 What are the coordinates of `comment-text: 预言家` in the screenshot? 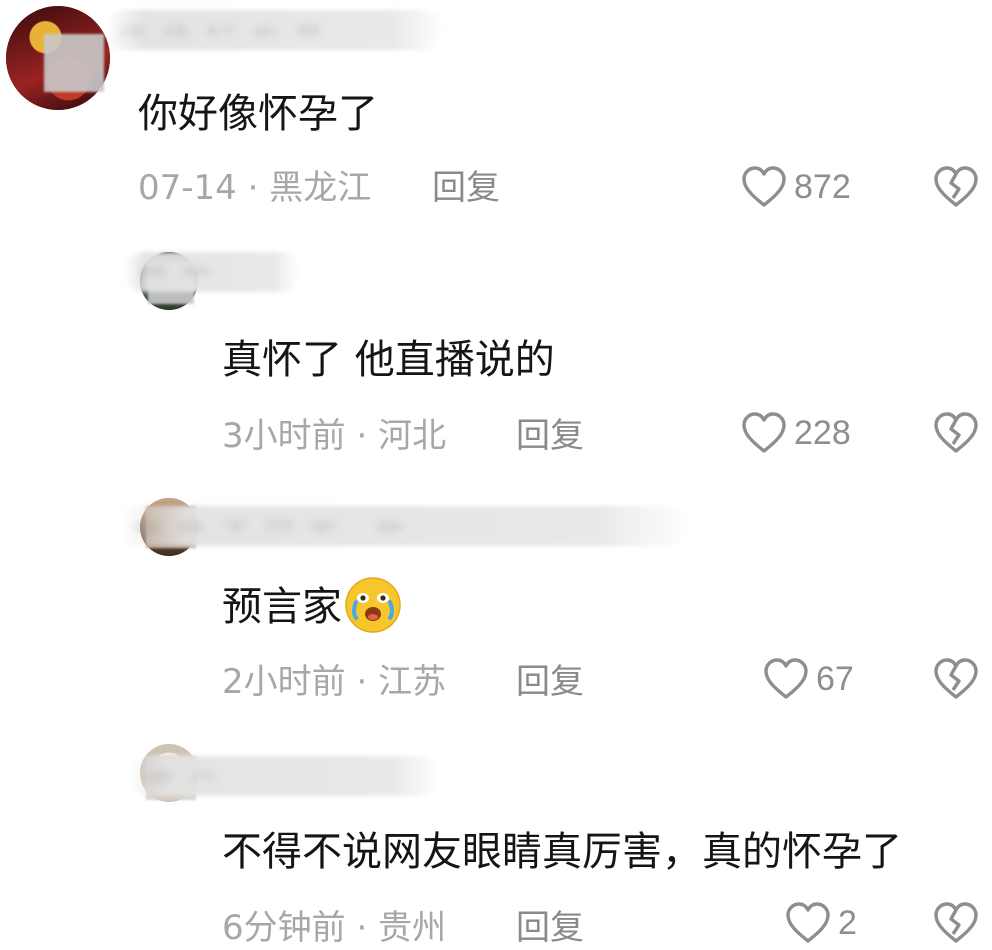 It's located at (312, 607).